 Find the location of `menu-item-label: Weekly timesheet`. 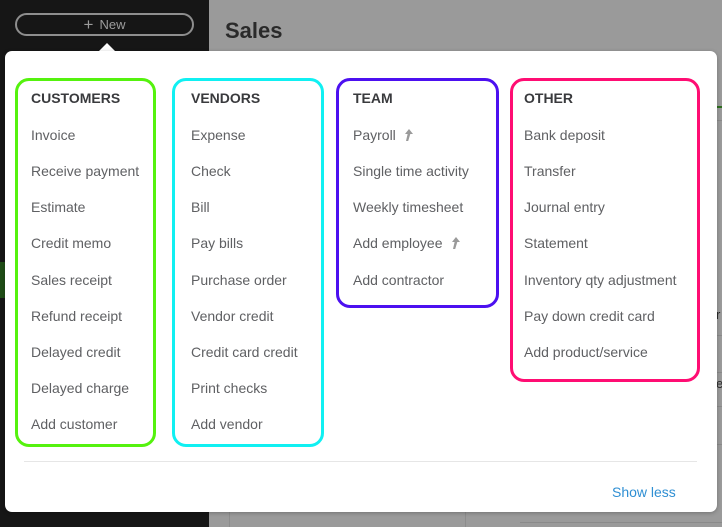

menu-item-label: Weekly timesheet is located at coordinates (408, 207).